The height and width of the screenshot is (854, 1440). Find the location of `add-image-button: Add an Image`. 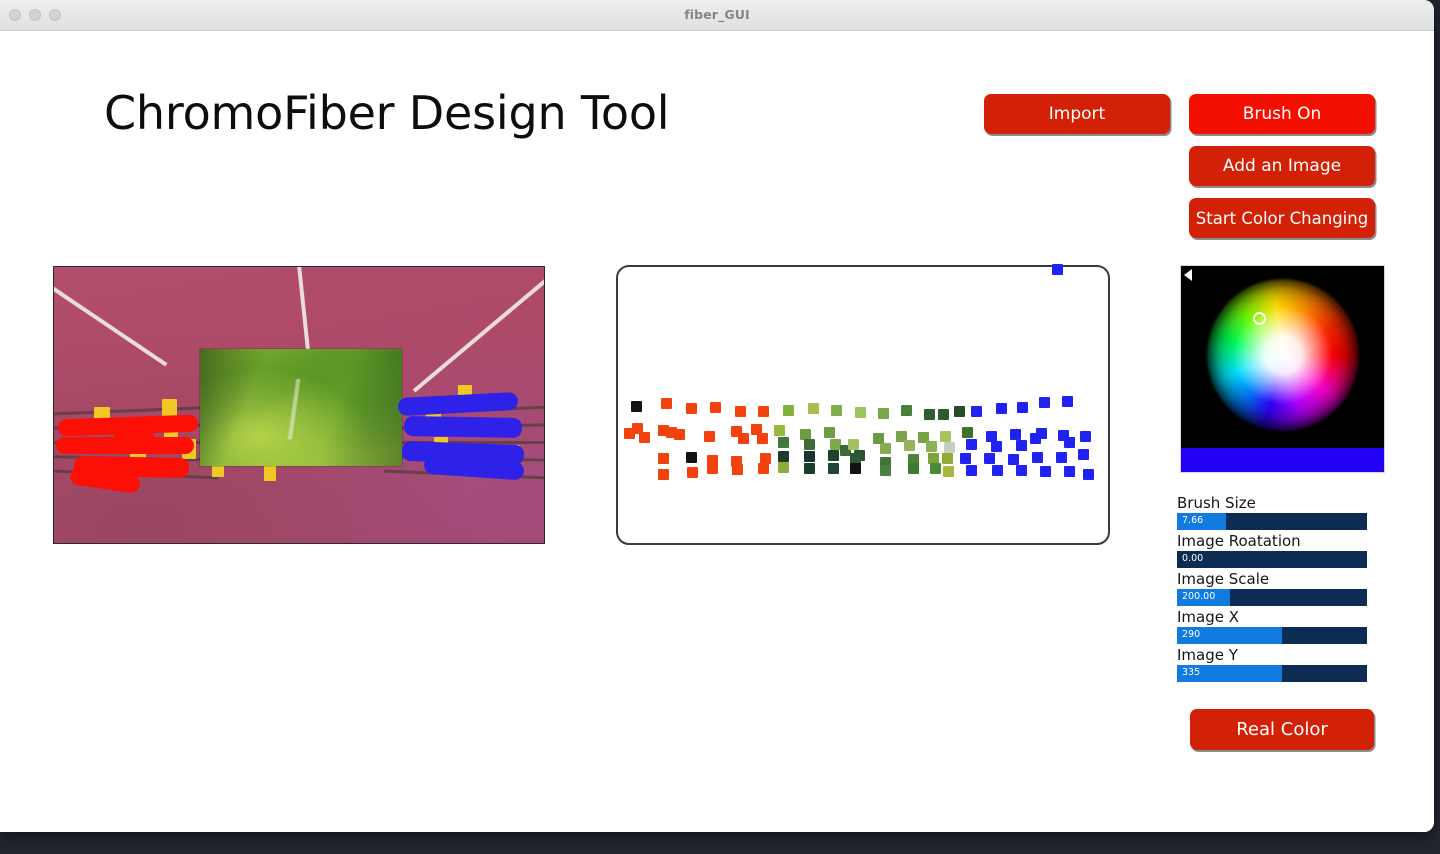

add-image-button: Add an Image is located at coordinates (1282, 166).